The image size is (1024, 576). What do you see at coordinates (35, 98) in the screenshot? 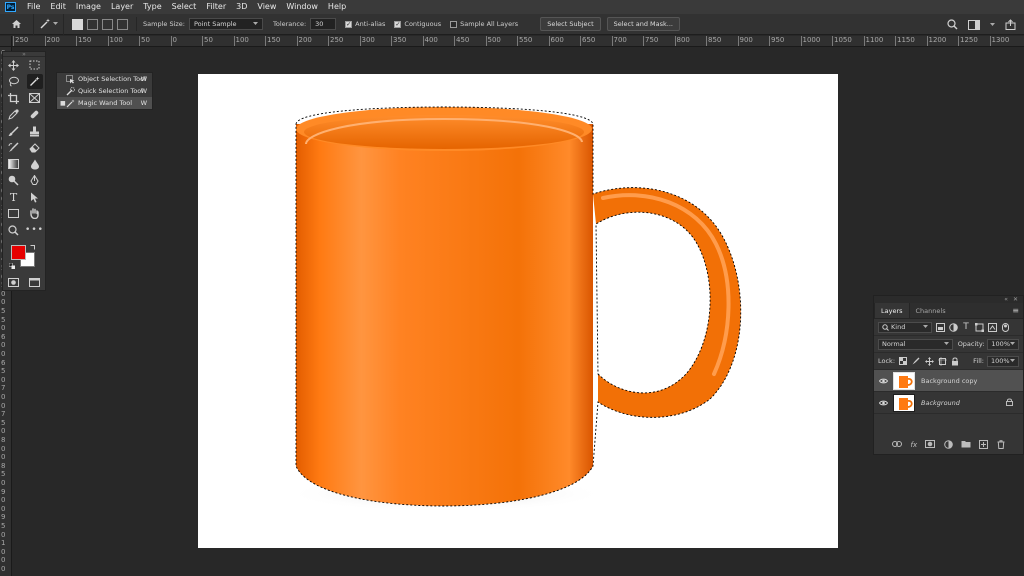
I see `frame-tool-icon` at bounding box center [35, 98].